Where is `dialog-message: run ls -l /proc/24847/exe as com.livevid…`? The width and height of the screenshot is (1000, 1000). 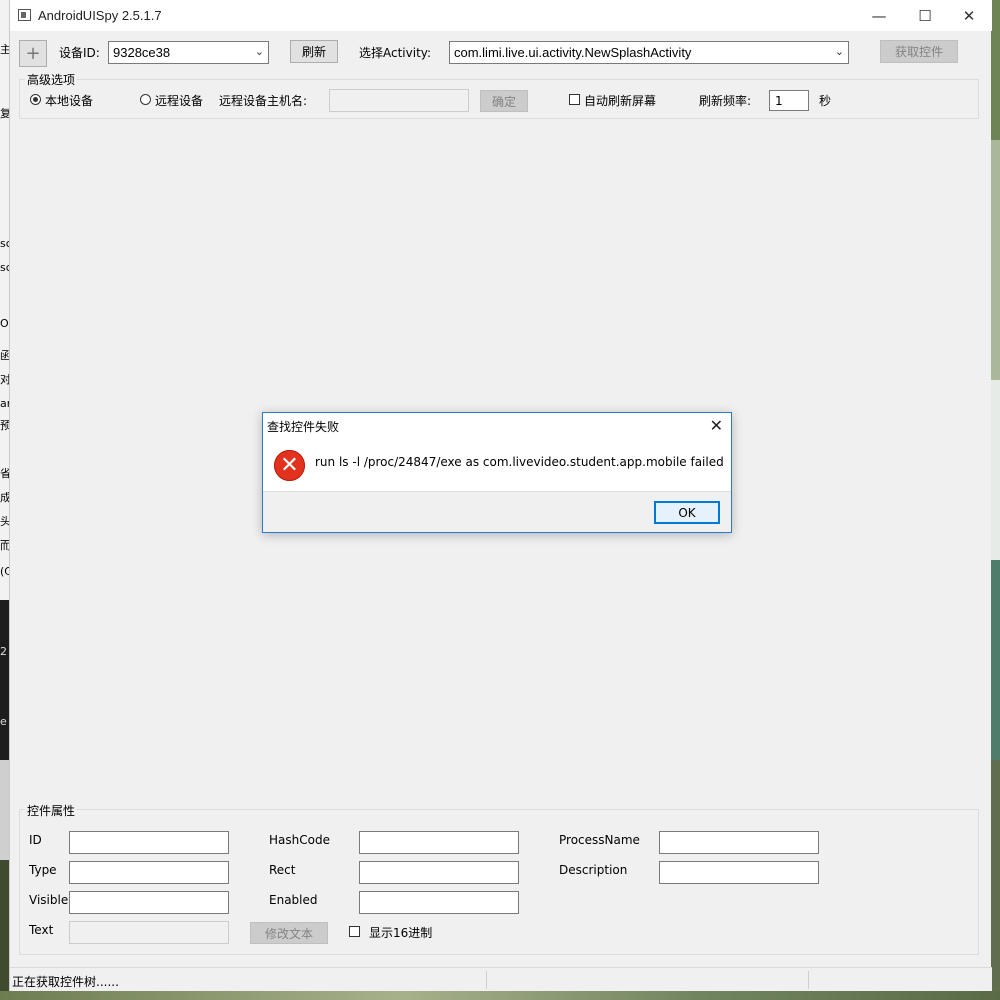 dialog-message: run ls -l /proc/24847/exe as com.livevid… is located at coordinates (519, 462).